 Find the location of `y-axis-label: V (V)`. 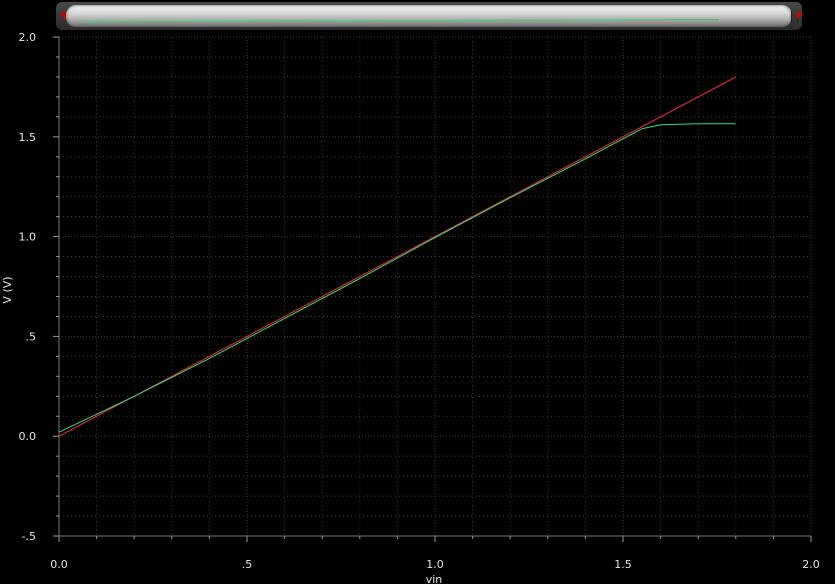

y-axis-label: V (V) is located at coordinates (7, 289).